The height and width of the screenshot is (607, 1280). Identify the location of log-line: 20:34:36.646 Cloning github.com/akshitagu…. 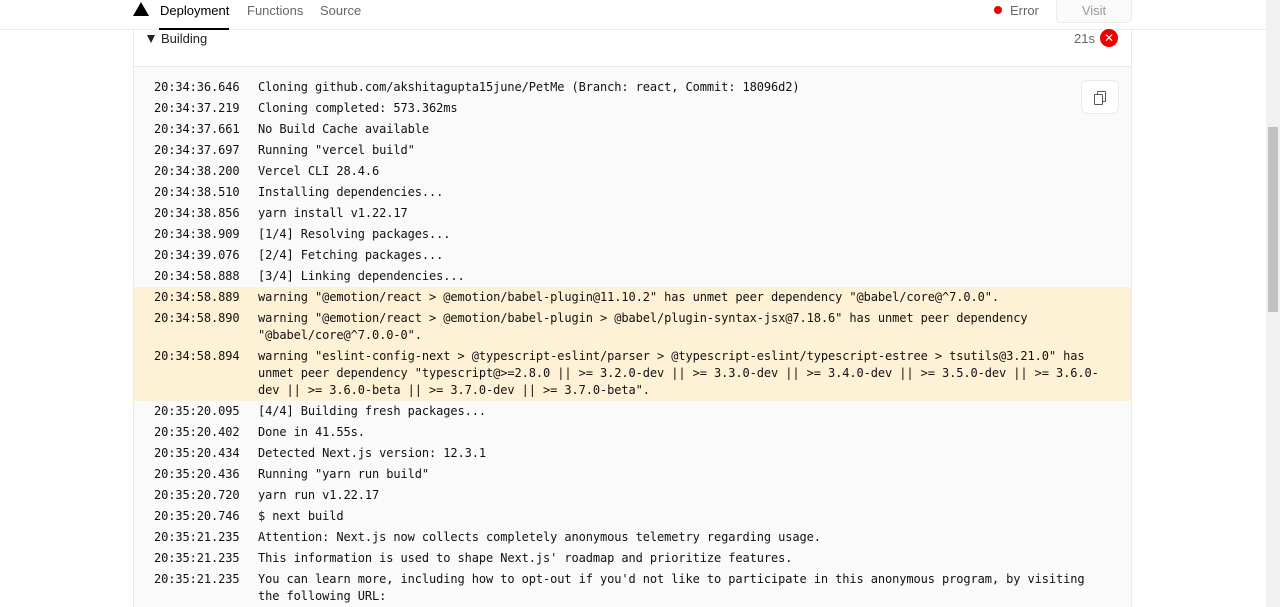
(632, 87).